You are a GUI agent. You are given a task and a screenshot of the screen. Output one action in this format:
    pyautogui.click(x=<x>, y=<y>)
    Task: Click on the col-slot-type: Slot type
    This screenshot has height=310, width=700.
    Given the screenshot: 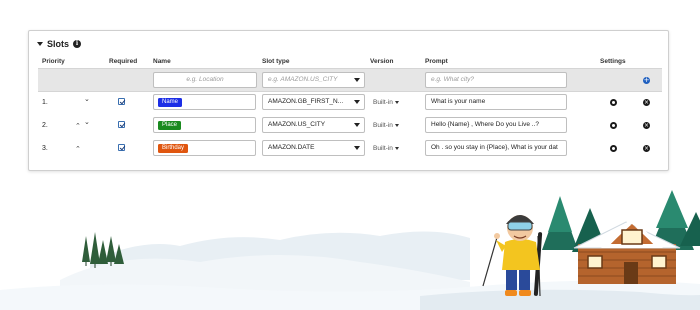 What is the action you would take?
    pyautogui.click(x=276, y=61)
    